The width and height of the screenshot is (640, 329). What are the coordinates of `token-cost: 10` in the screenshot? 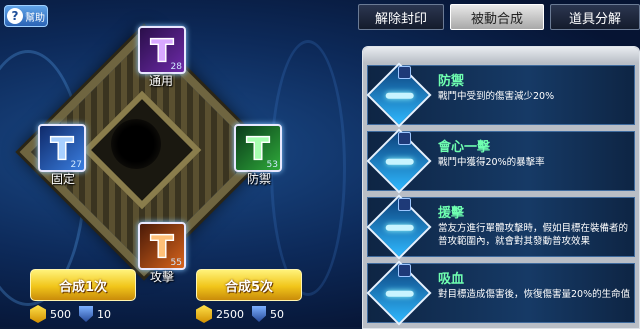 It's located at (104, 314).